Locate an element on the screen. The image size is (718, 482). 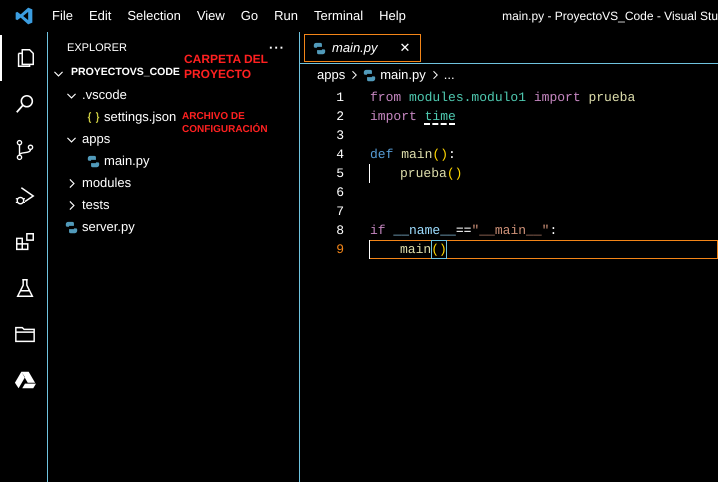
menu-item: Selection is located at coordinates (154, 16).